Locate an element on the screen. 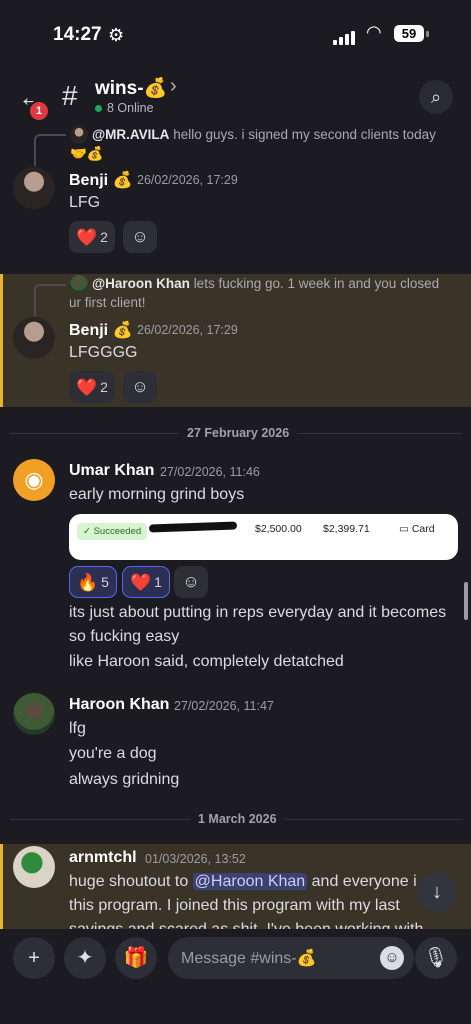 The height and width of the screenshot is (1024, 471). search-icon: ⌕ is located at coordinates (436, 97).